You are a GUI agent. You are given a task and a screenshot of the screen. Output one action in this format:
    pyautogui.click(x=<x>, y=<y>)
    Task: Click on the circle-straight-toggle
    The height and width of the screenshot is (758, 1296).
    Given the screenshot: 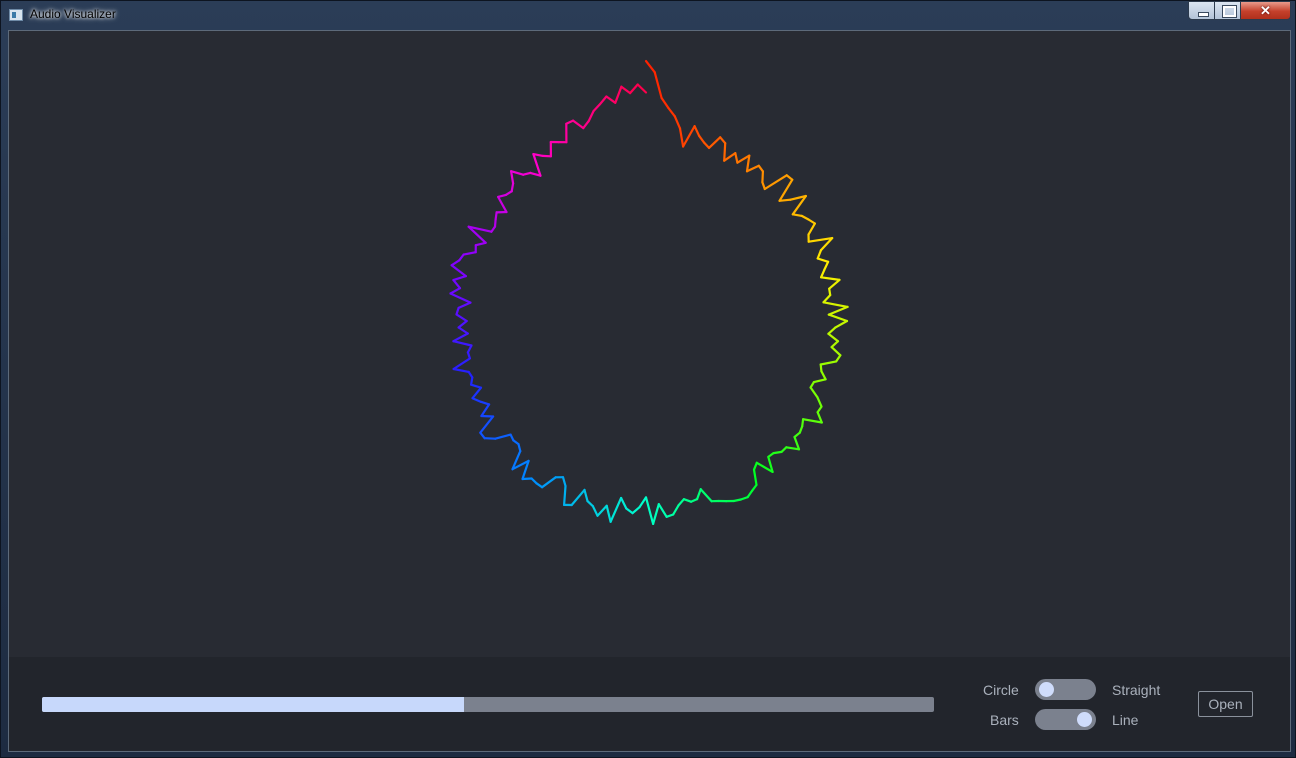 What is the action you would take?
    pyautogui.click(x=1065, y=689)
    